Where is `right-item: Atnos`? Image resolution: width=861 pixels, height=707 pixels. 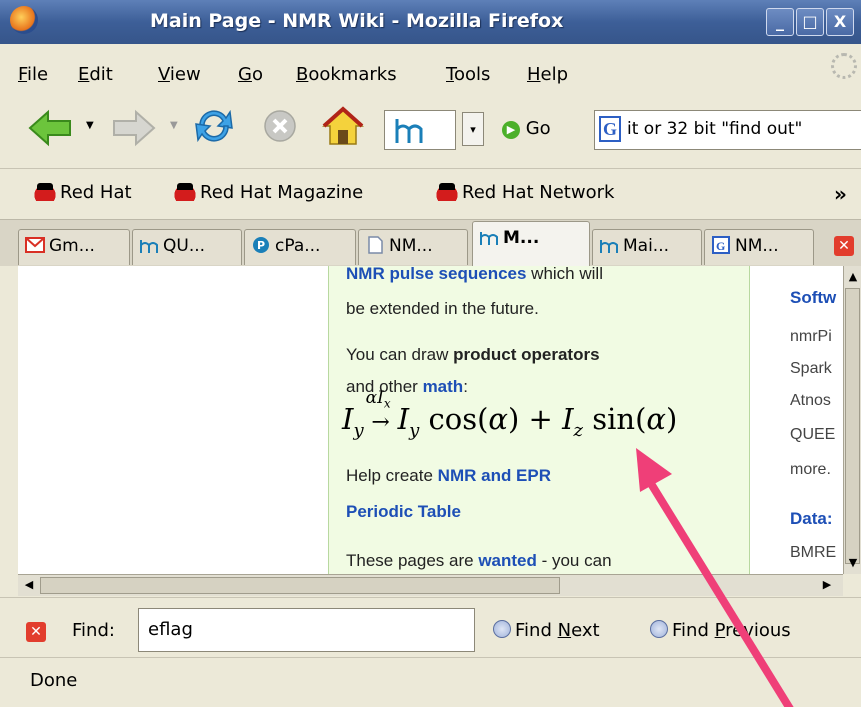 right-item: Atnos is located at coordinates (810, 401).